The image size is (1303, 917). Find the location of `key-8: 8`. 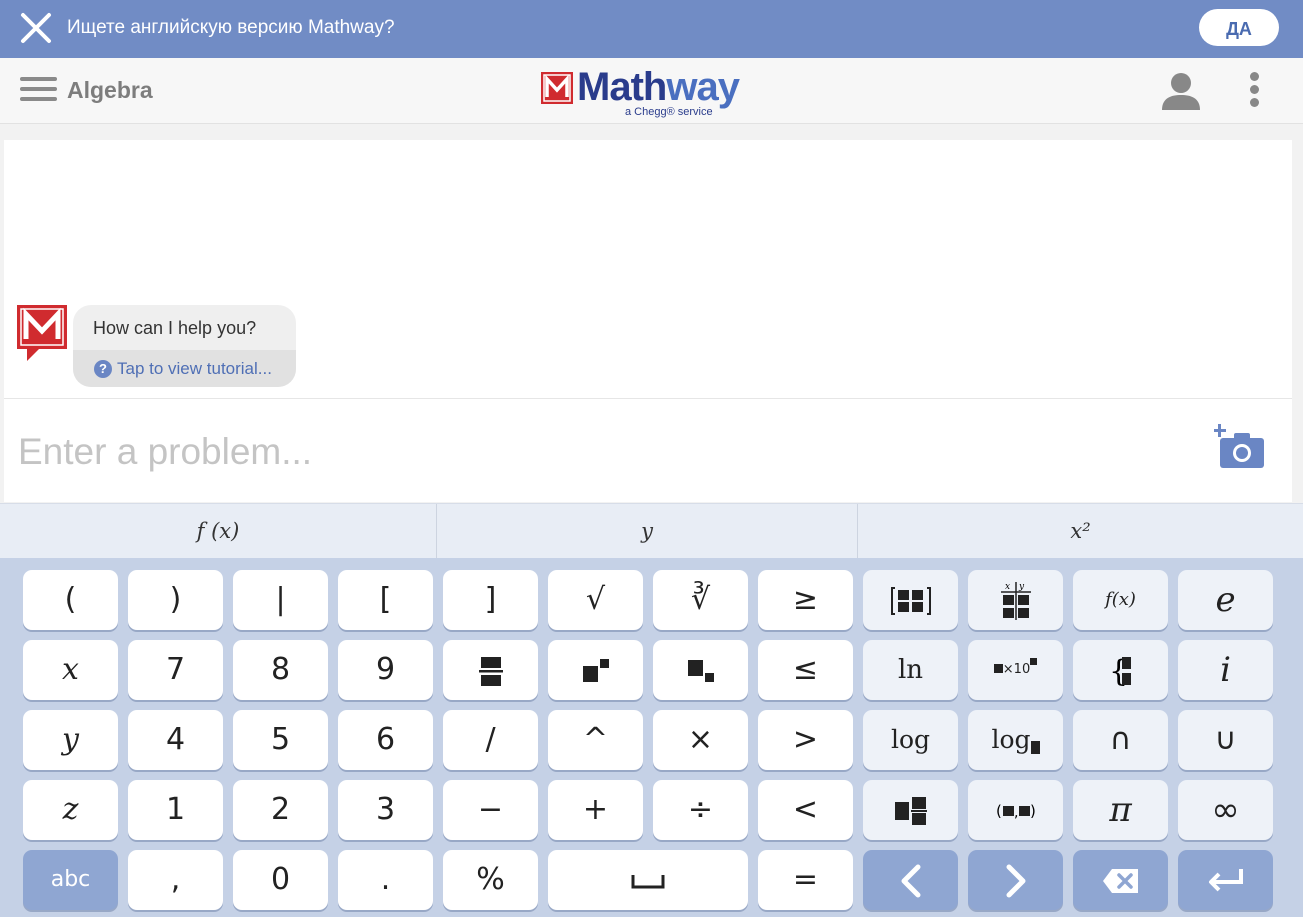

key-8: 8 is located at coordinates (280, 670).